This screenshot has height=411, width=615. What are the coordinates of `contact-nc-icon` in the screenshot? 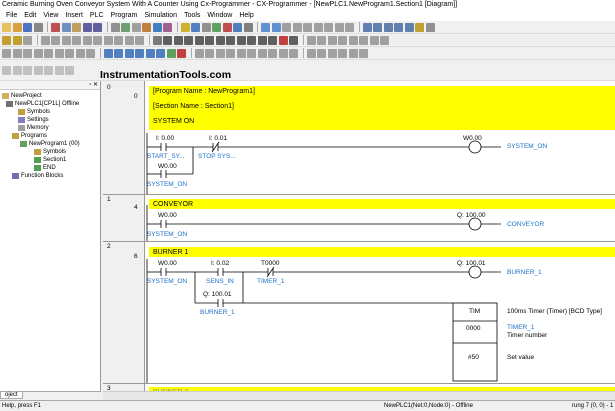 It's located at (178, 40).